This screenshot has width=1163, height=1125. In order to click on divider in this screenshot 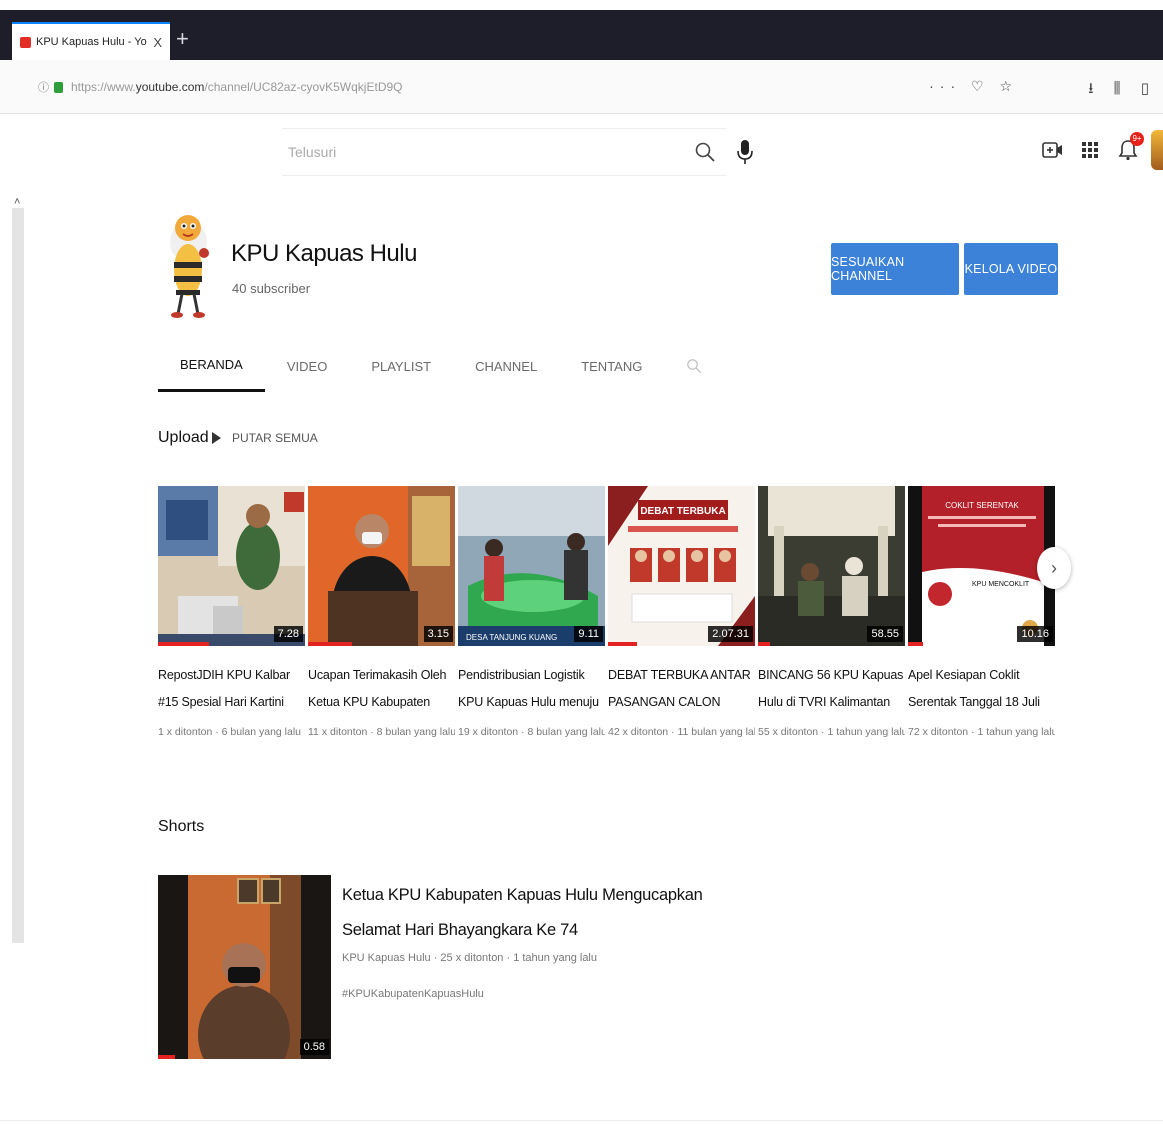, I will do `click(581, 1120)`.